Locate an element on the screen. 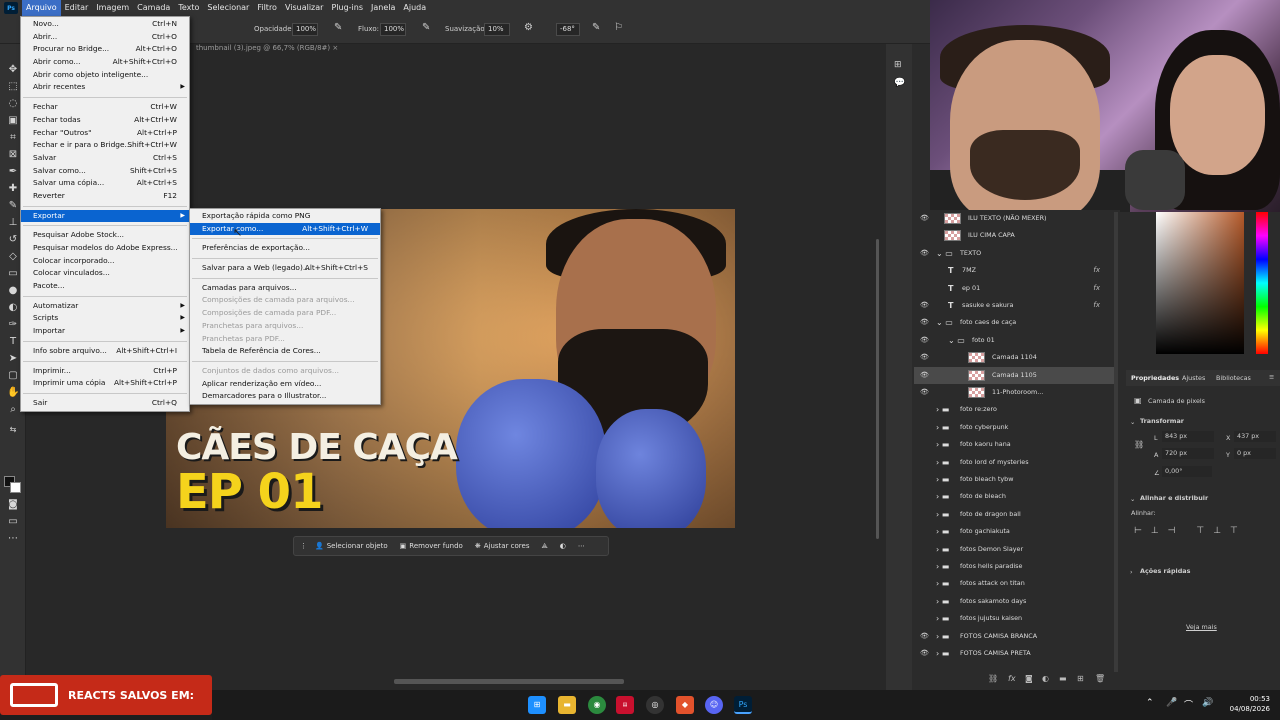 The image size is (1280, 720). horizontal-scrollbar-thumb is located at coordinates (509, 681).